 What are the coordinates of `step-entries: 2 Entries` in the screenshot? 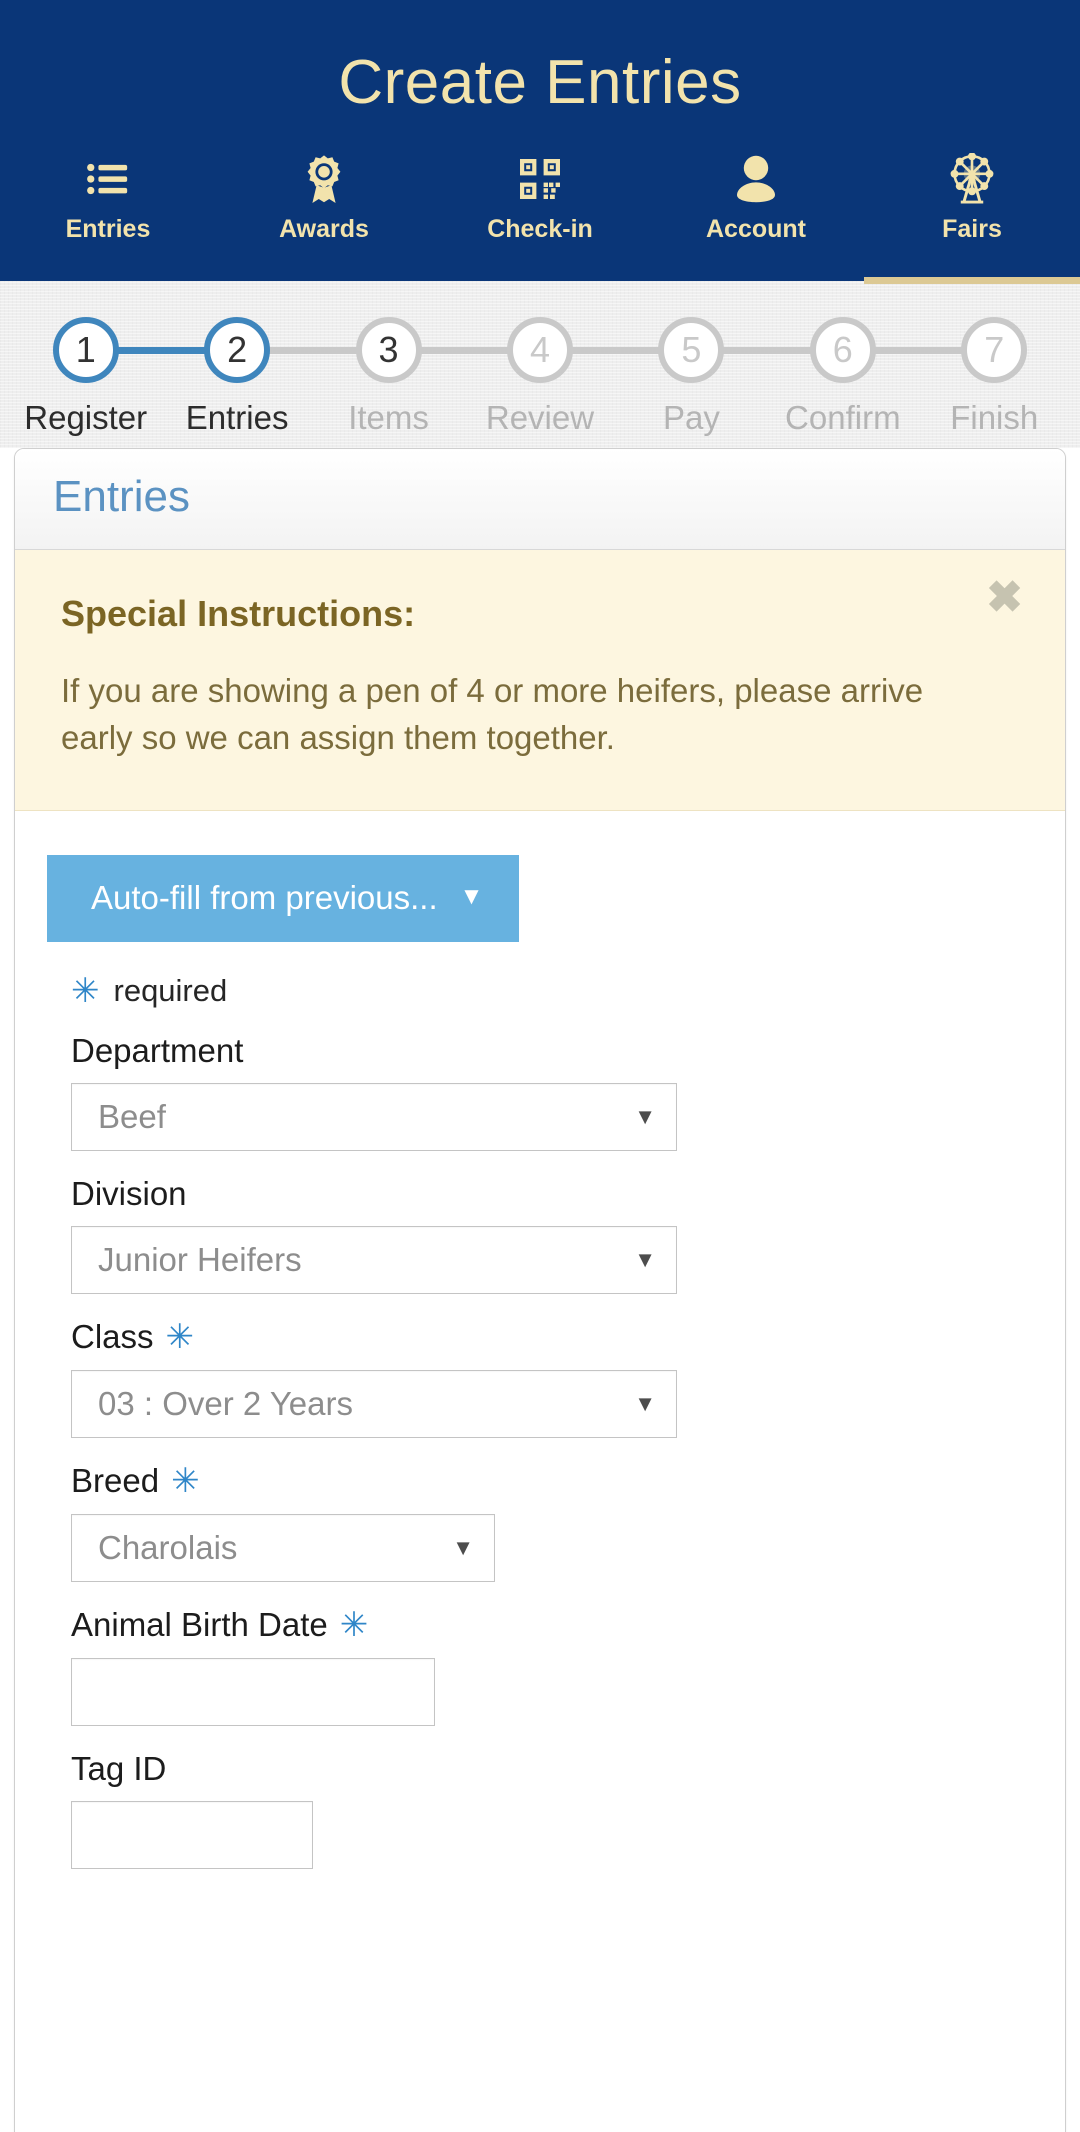 It's located at (275, 376).